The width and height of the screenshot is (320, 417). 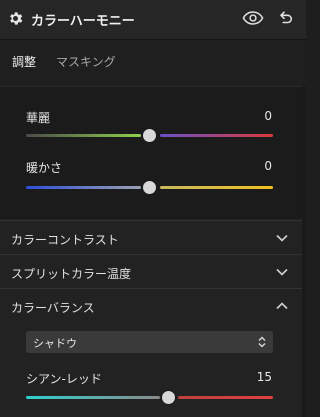 I want to click on tone-range-select: シャドウ, so click(x=149, y=342).